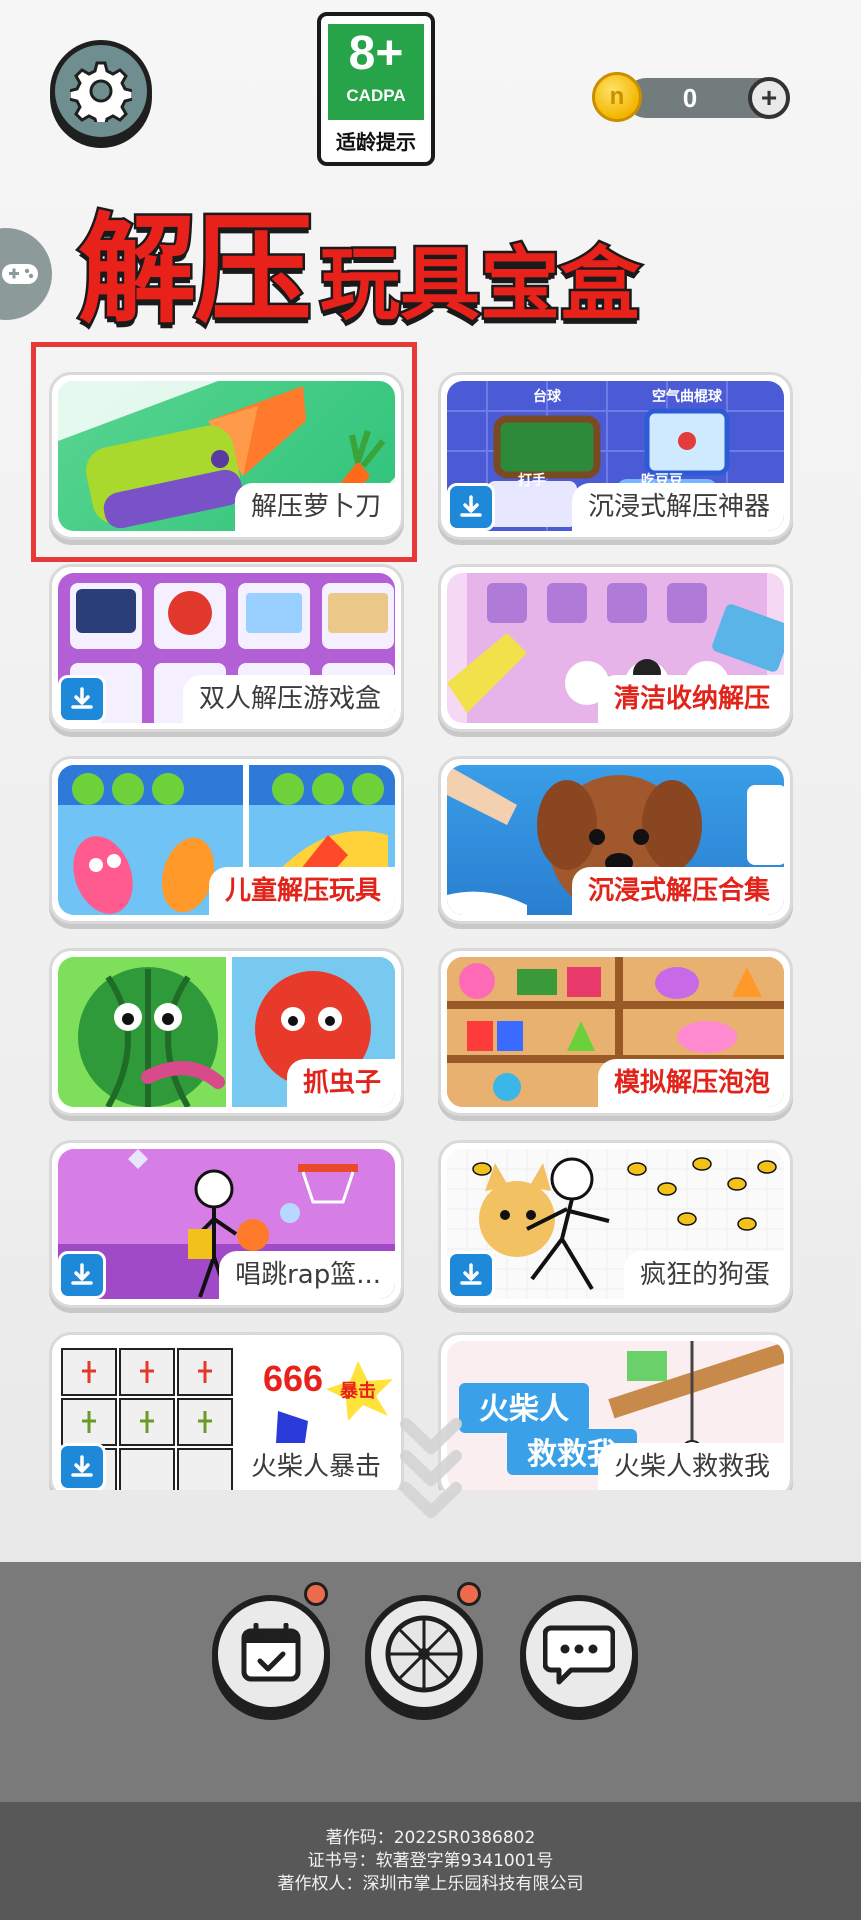  Describe the element at coordinates (469, 1594) in the screenshot. I see `wheel-badge-dot` at that location.